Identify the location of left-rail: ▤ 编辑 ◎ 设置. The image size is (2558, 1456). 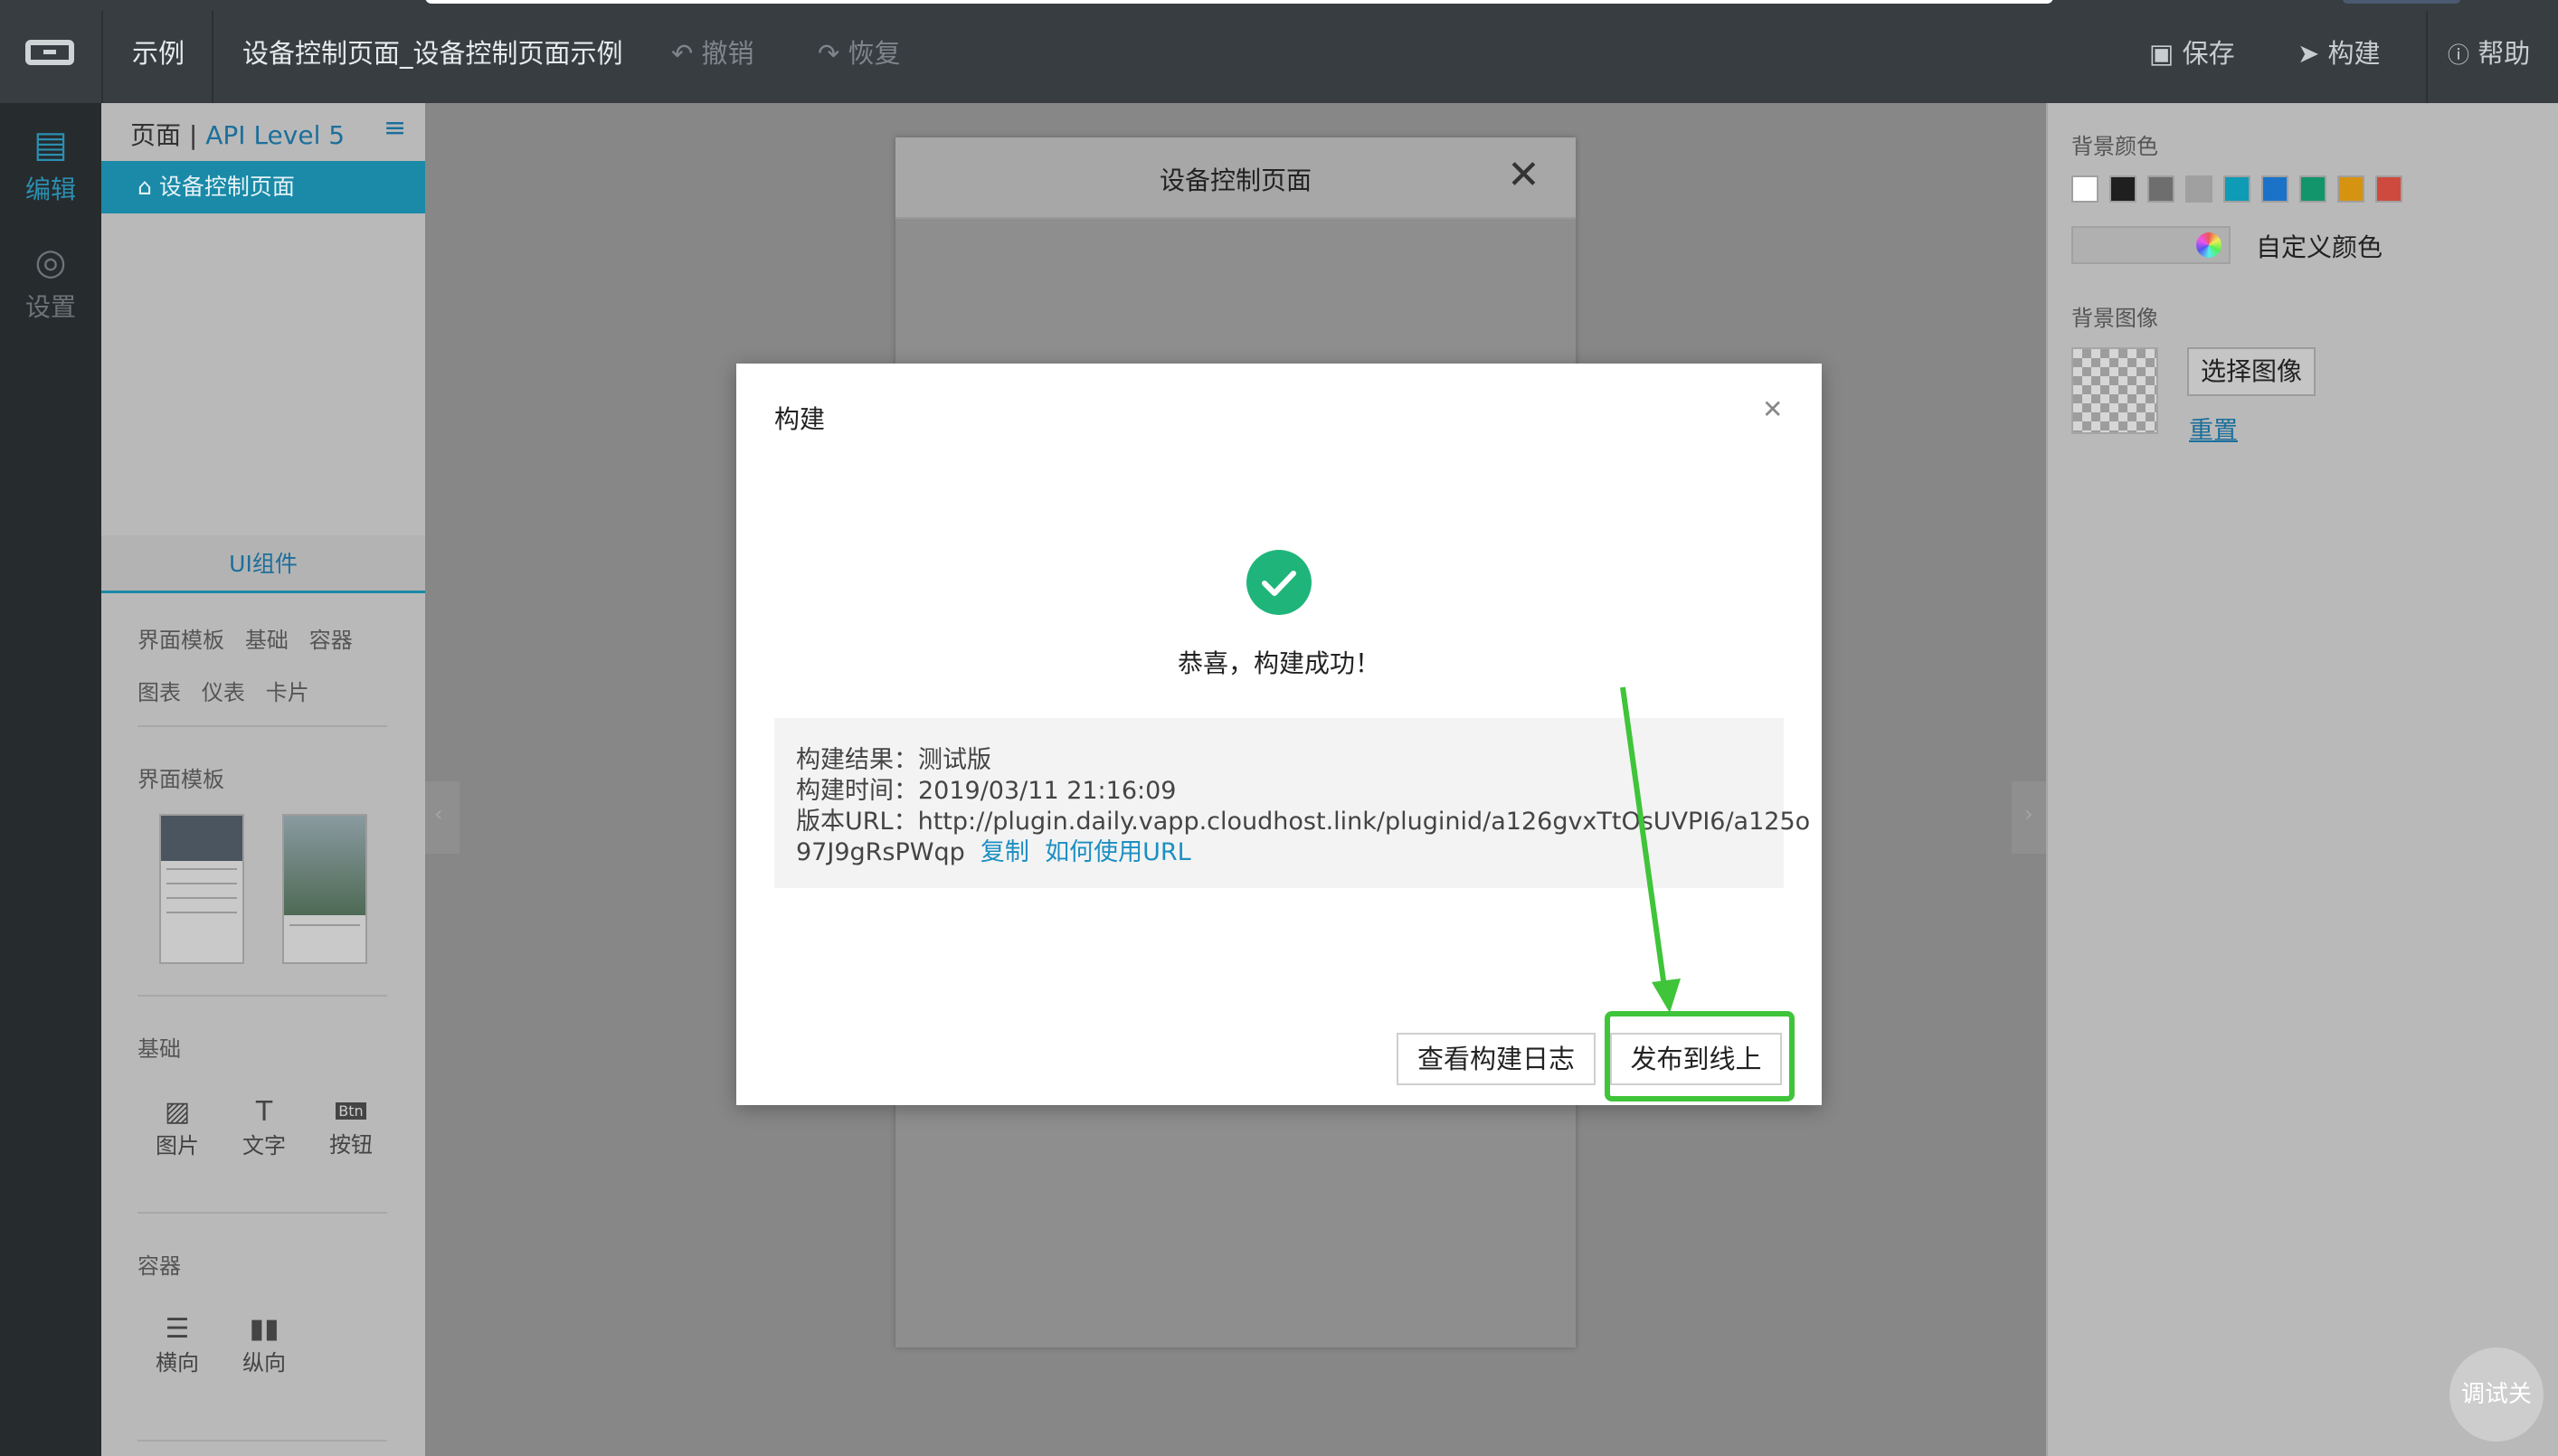
(50, 780).